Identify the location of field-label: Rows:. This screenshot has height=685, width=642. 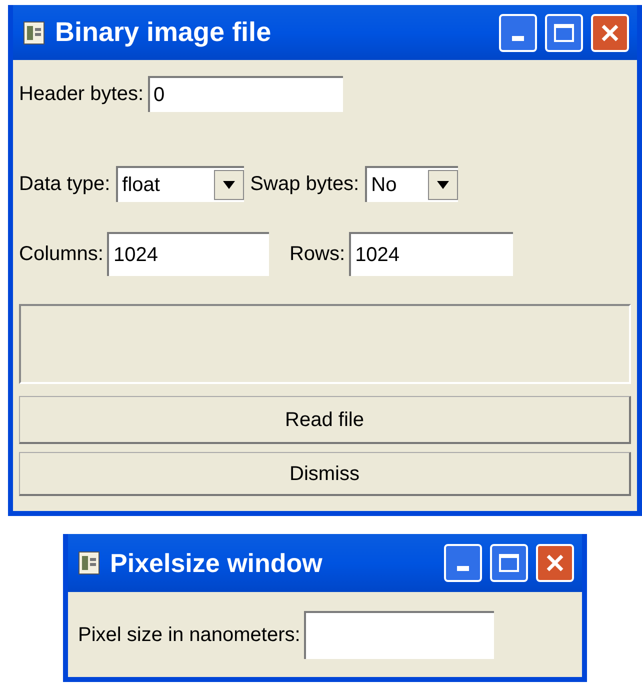
(317, 254).